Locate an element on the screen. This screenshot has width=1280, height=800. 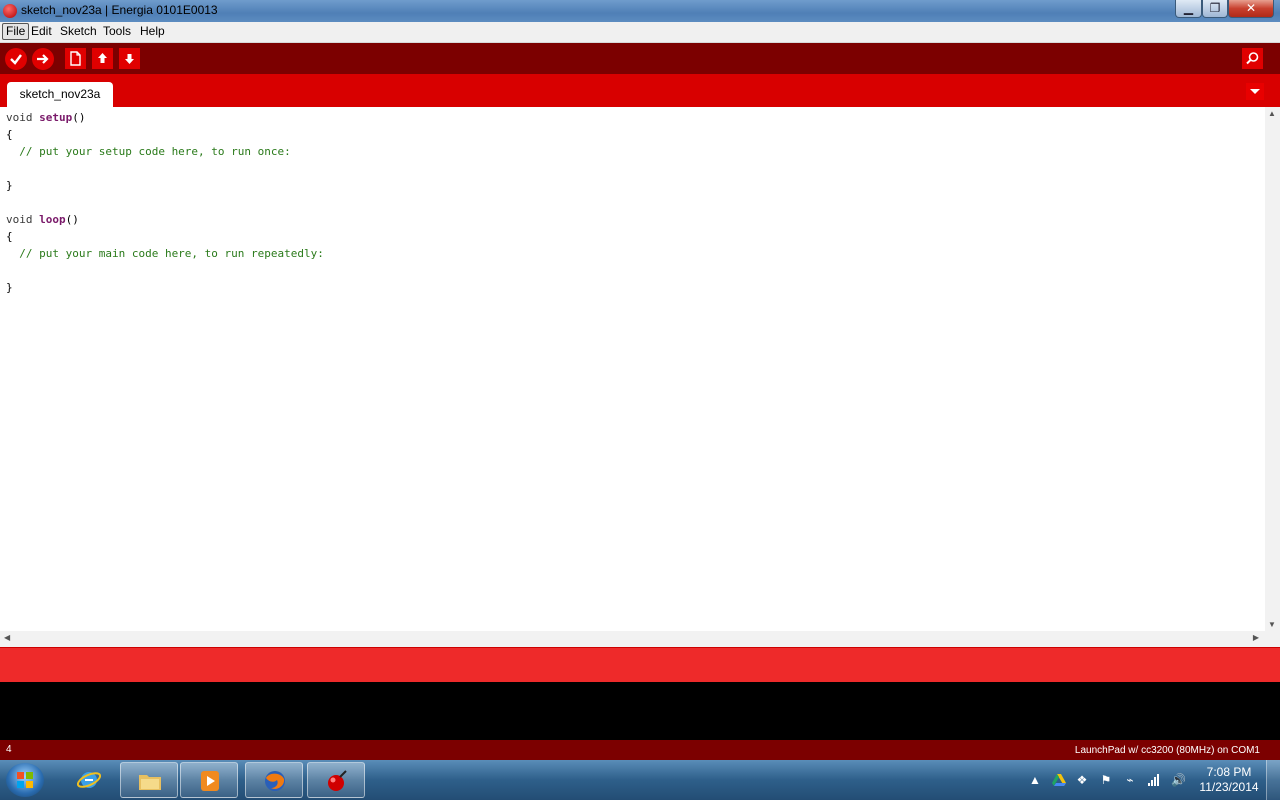
clock-date: 11/23/2014 is located at coordinates (1229, 787).